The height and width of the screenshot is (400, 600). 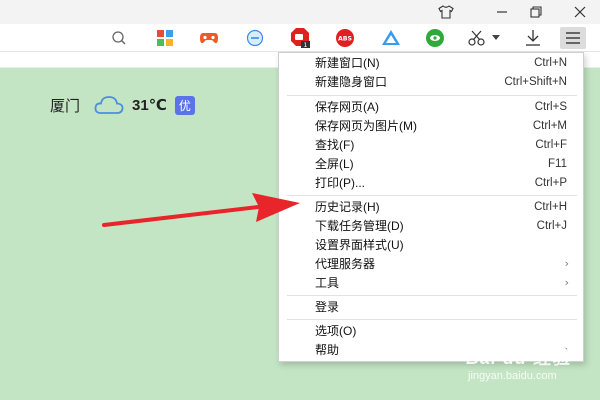 I want to click on menu-item-tools: 工具 ›, so click(x=431, y=282).